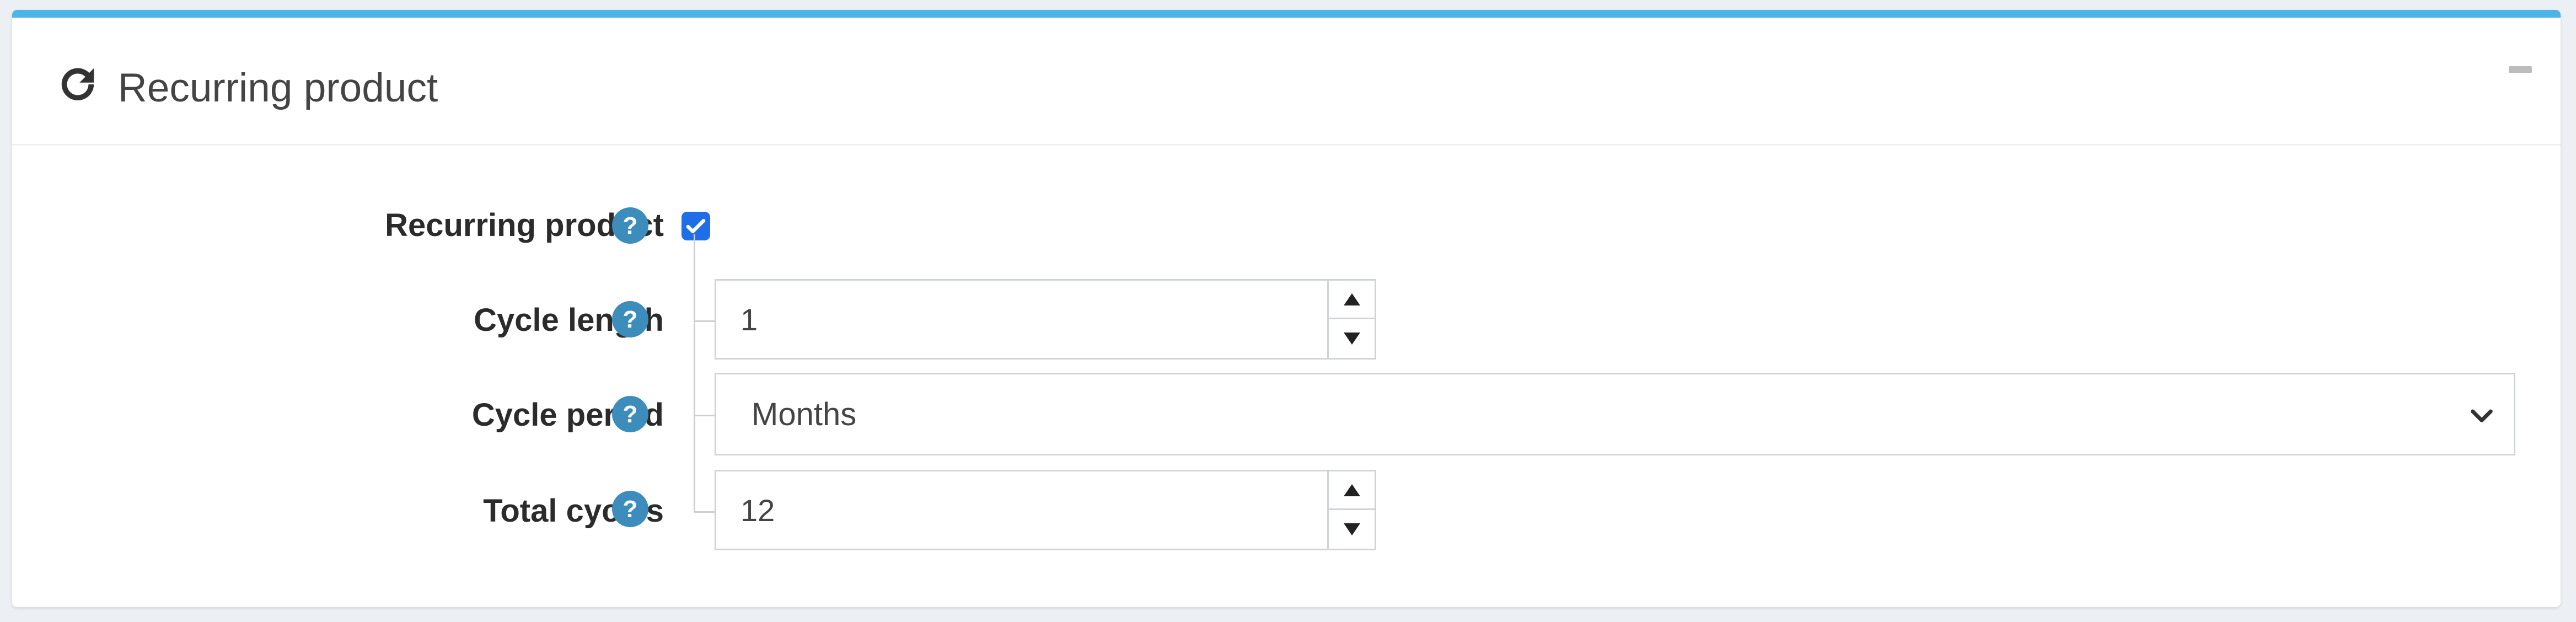  What do you see at coordinates (1045, 510) in the screenshot?
I see `total-cycles-input: 12` at bounding box center [1045, 510].